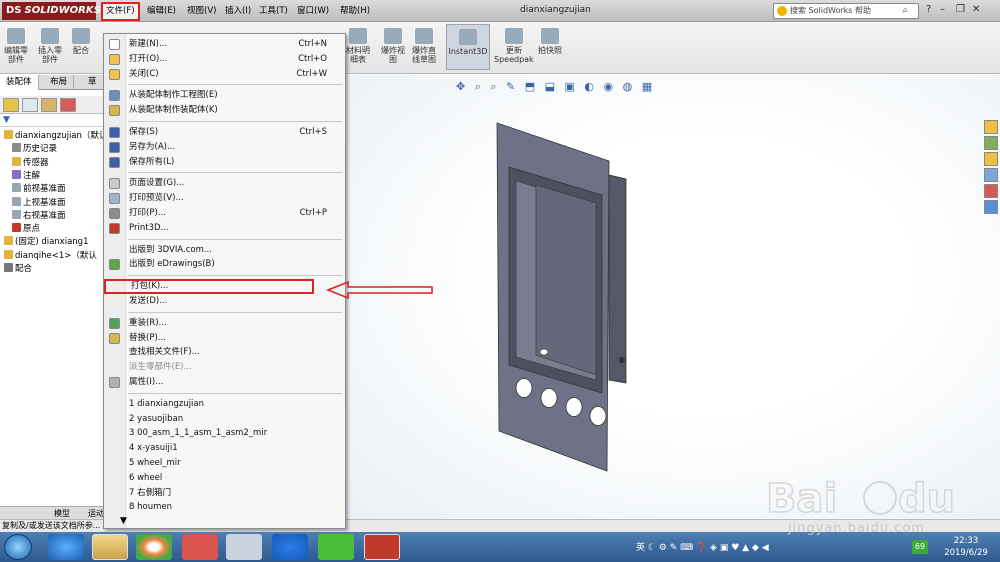 Image resolution: width=1000 pixels, height=562 pixels. I want to click on file-menu-item: 打印(P)... Ctrl+P, so click(224, 213).